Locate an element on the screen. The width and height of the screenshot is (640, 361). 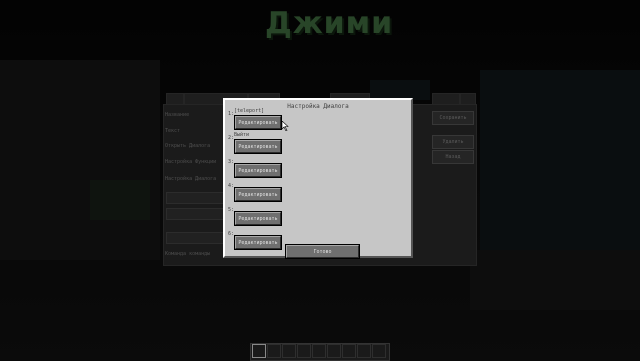
edit-option-3-button: Редактировать is located at coordinates (258, 170).